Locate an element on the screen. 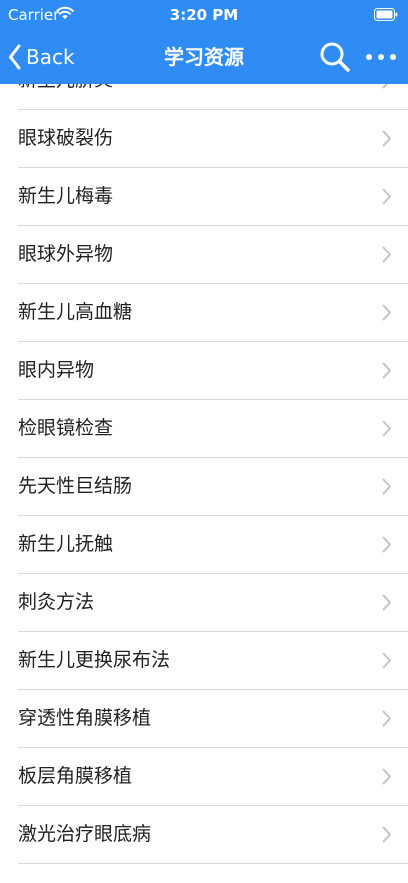 The height and width of the screenshot is (883, 408). list-item is located at coordinates (213, 873).